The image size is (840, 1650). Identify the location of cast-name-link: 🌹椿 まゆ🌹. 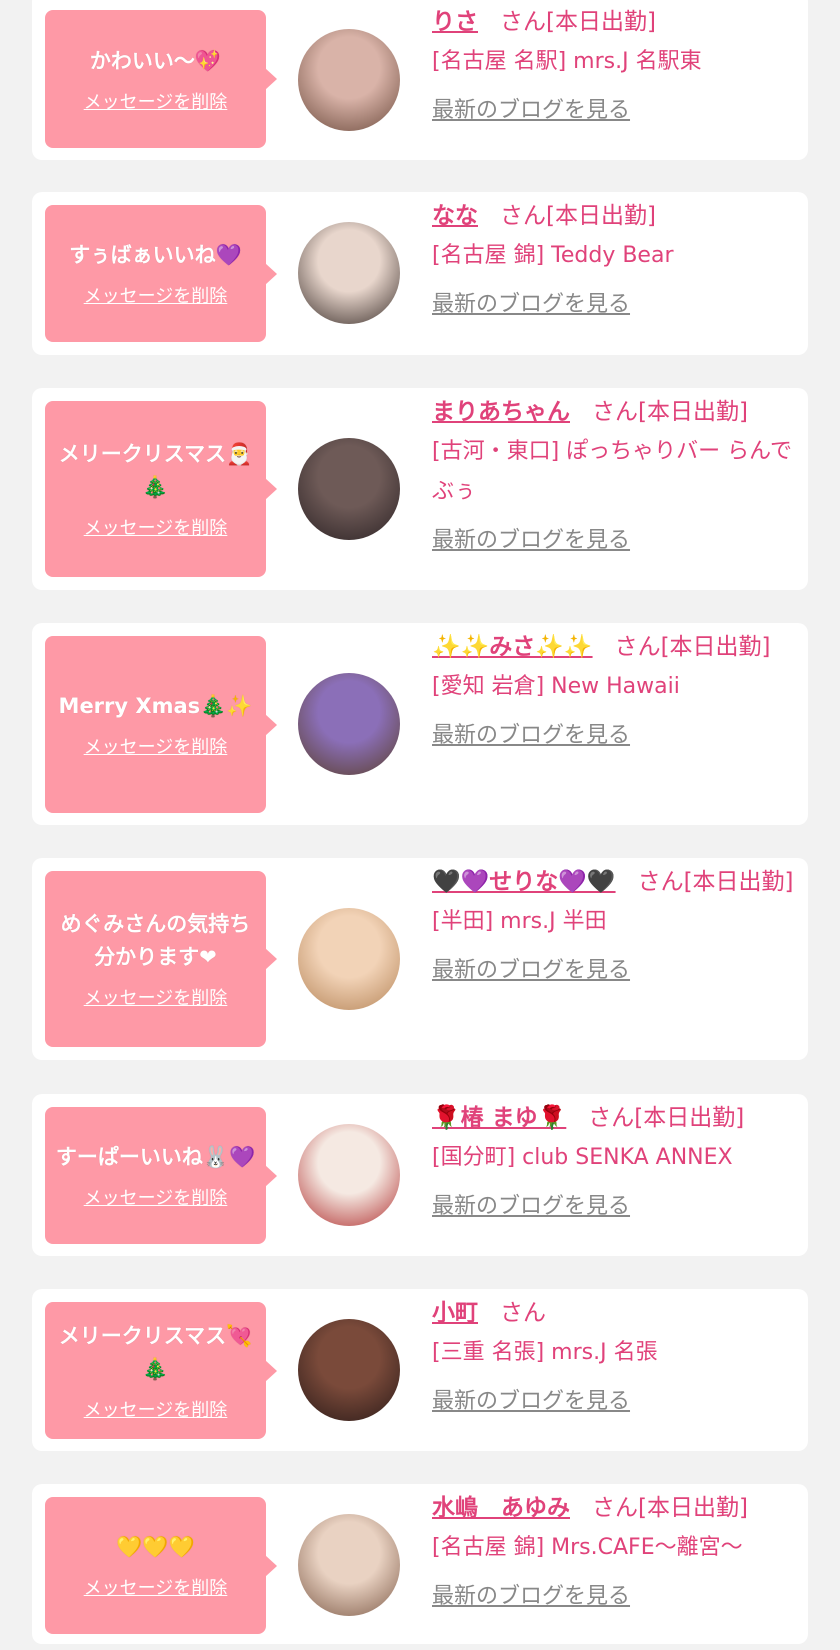
(499, 1118).